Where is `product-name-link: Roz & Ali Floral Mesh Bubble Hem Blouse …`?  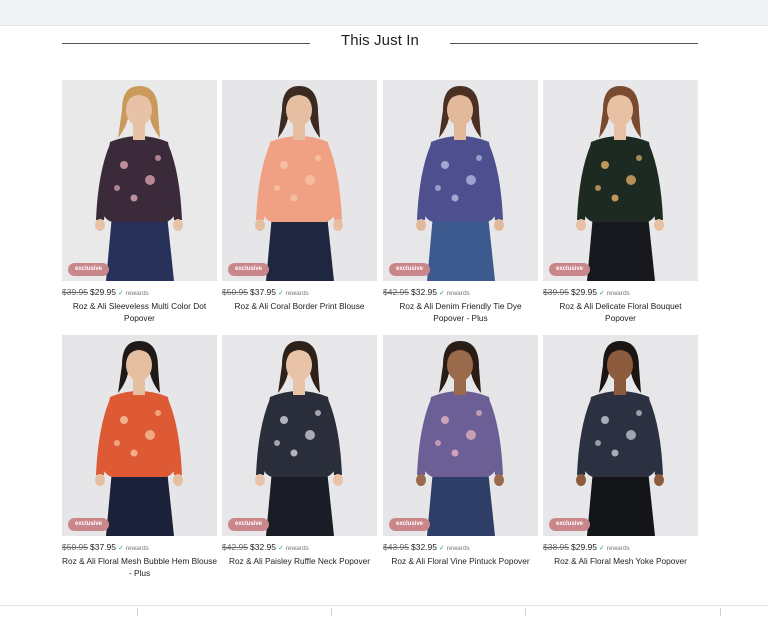 product-name-link: Roz & Ali Floral Mesh Bubble Hem Blouse … is located at coordinates (139, 567).